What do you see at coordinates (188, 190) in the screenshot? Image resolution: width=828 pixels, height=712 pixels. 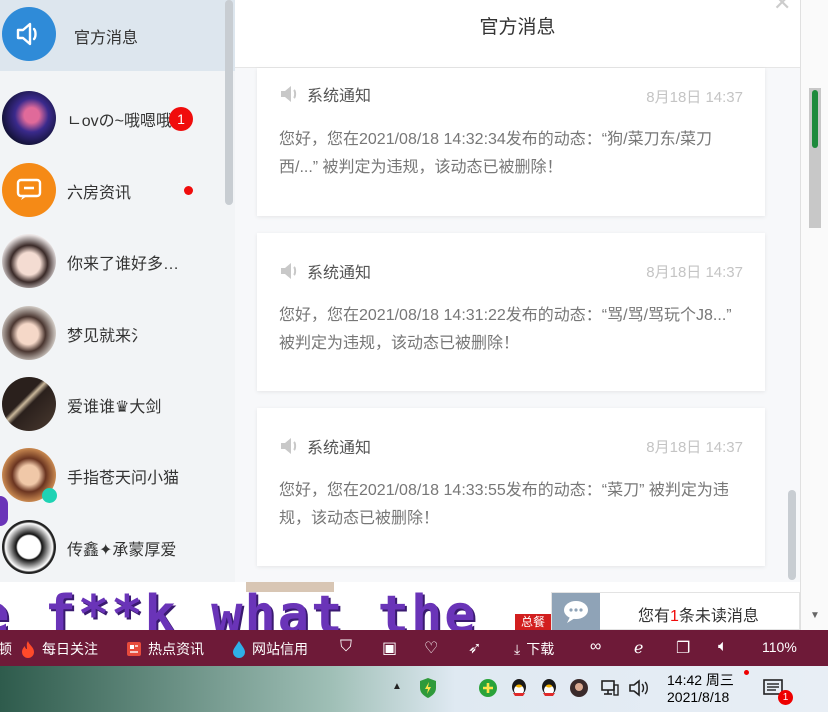 I see `unread-dot` at bounding box center [188, 190].